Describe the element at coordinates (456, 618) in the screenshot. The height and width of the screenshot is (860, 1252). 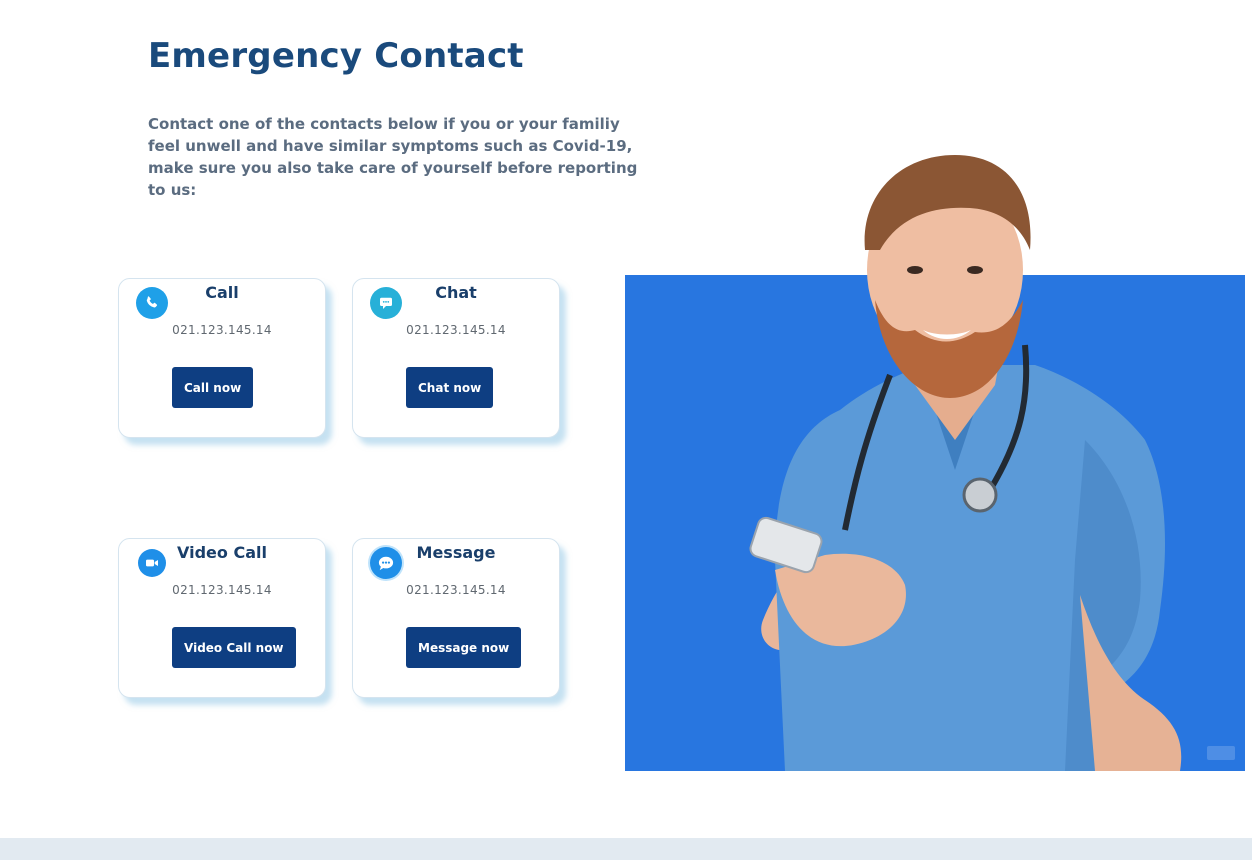
I see `message-card: Message 021.123.145.14 Message now` at that location.